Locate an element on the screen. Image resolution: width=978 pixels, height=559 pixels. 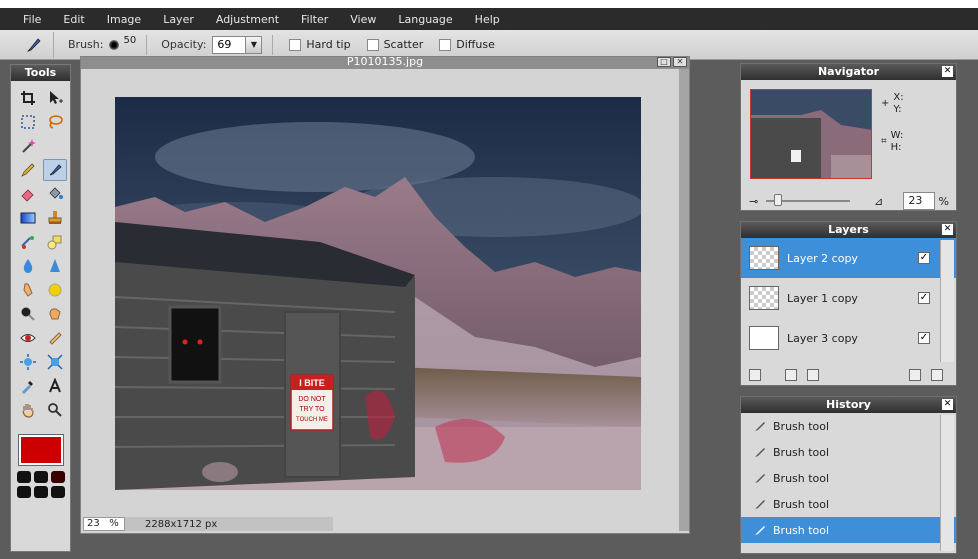
new-layer-icon is located at coordinates (915, 375).